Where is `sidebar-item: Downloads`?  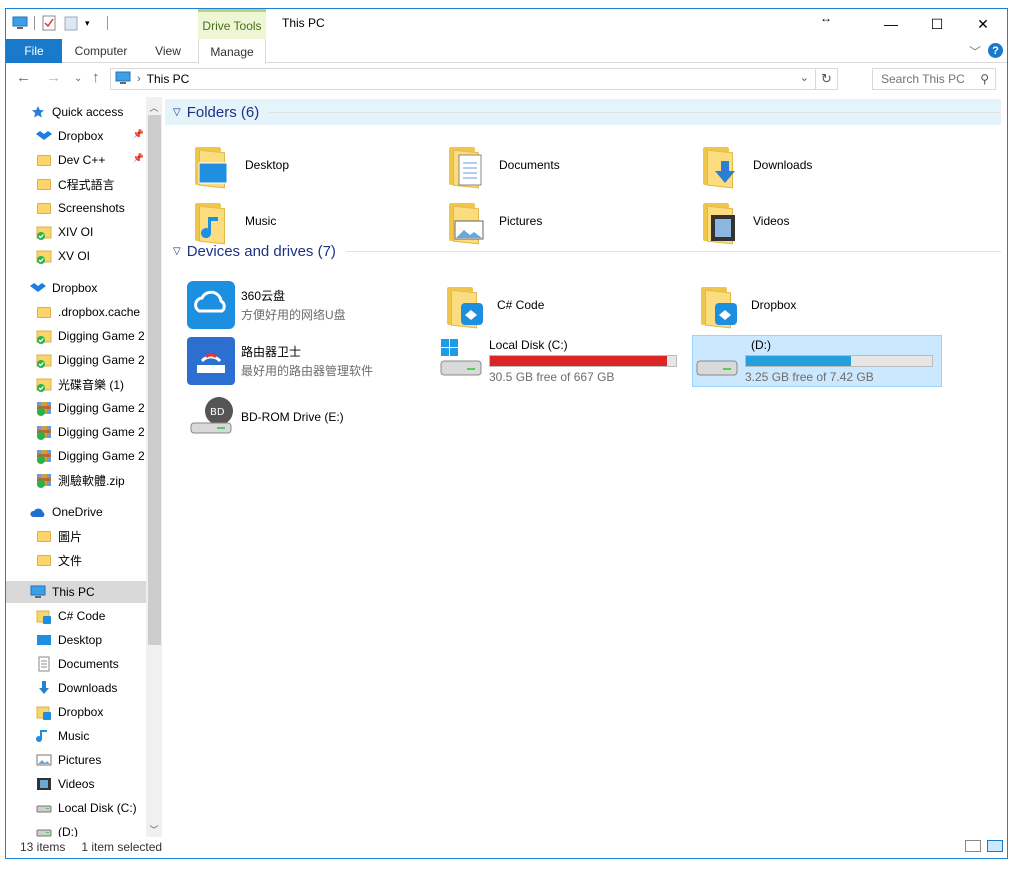 sidebar-item: Downloads is located at coordinates (76, 688).